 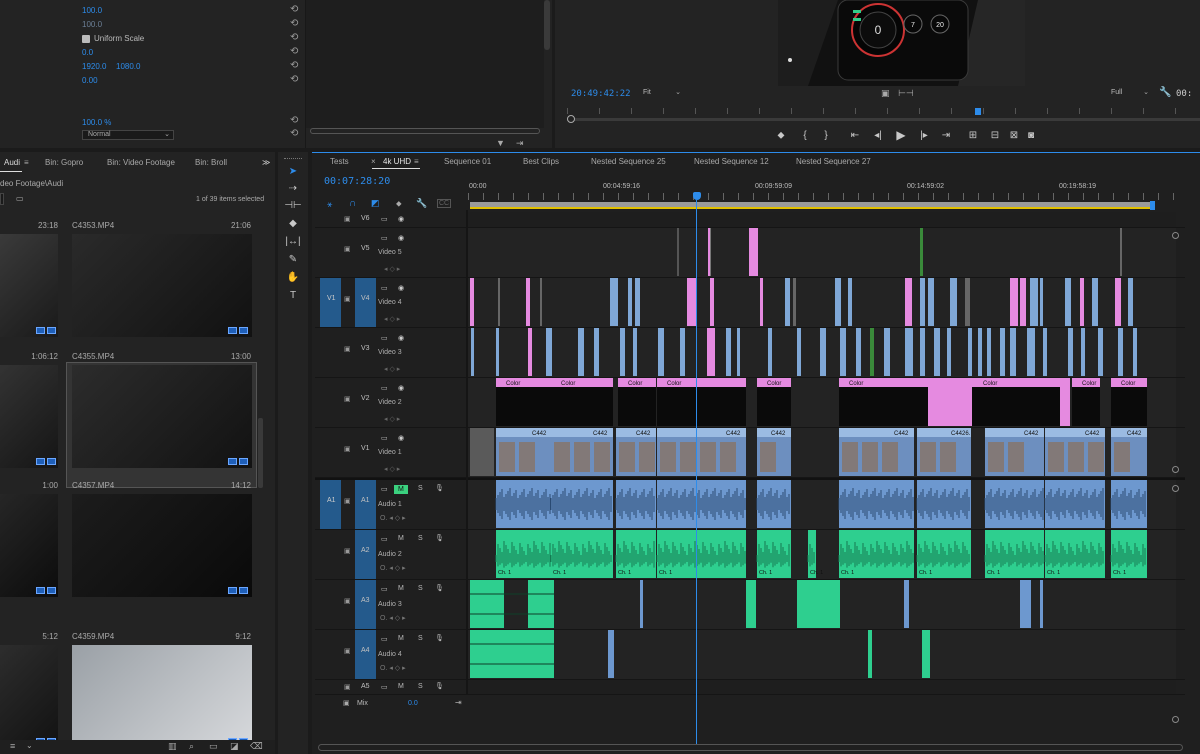 I want to click on in-out-icon: ⊢⊣, so click(x=906, y=93).